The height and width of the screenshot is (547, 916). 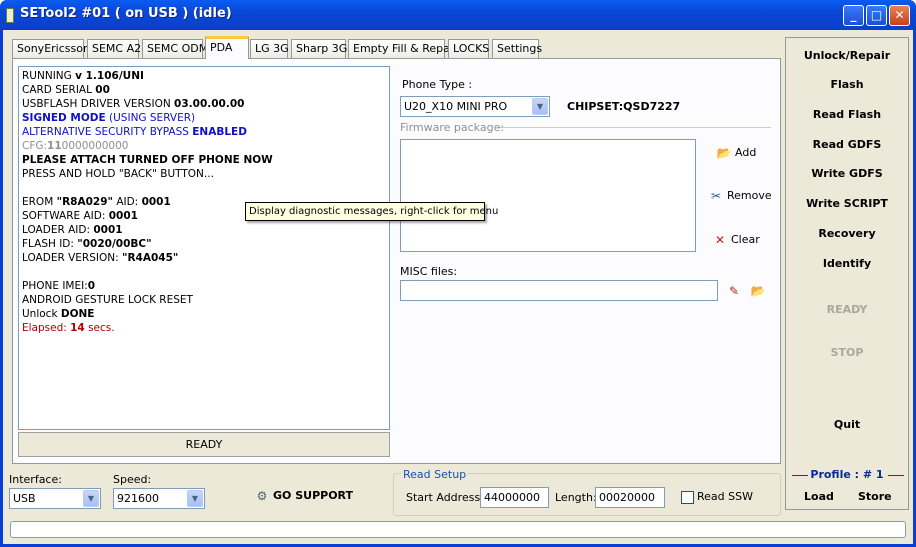 I want to click on firmware-package-label: Firmware package:, so click(x=452, y=127).